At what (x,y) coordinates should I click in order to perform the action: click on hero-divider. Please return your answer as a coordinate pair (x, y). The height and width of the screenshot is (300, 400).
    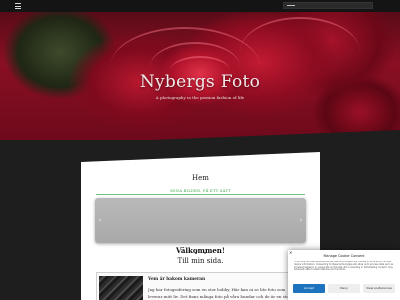
    Looking at the image, I should click on (200, 135).